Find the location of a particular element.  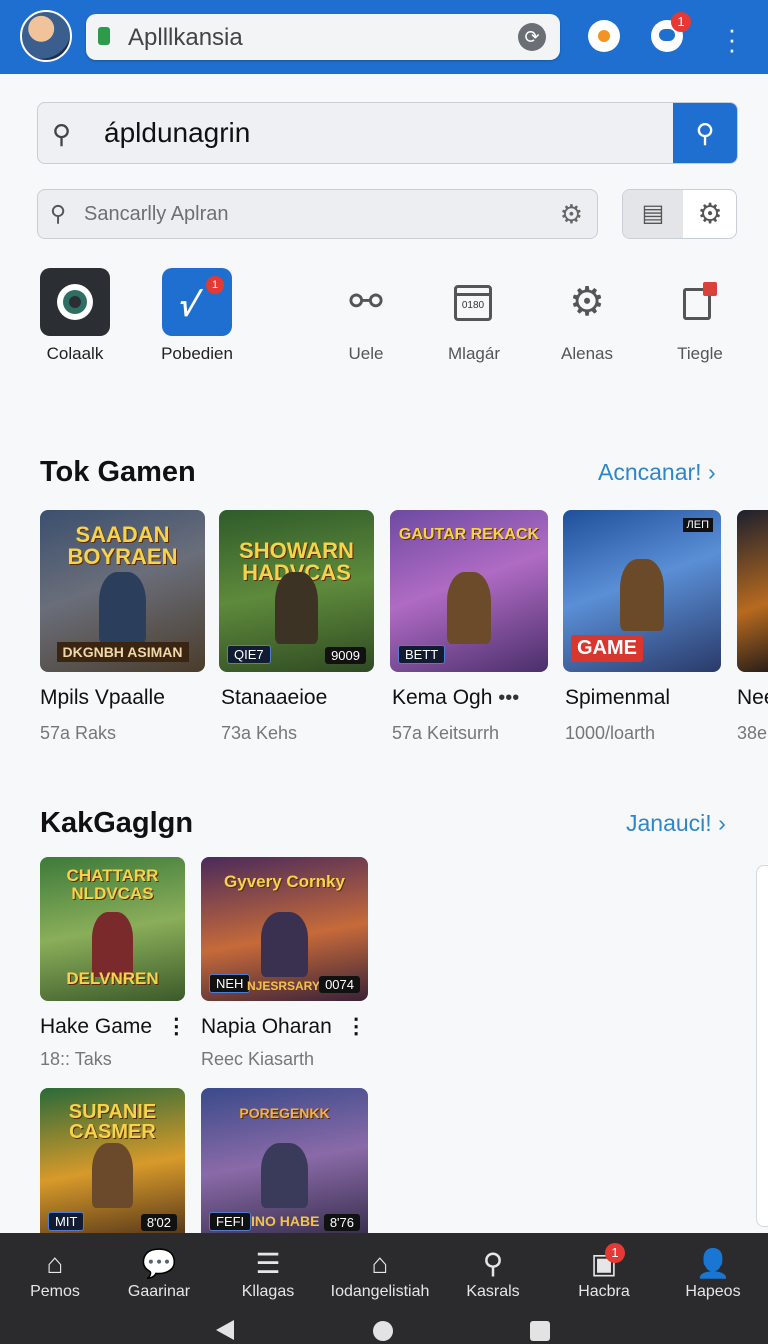

nav-item-gaarinar: 💬 Gaarinar is located at coordinates (159, 1272).